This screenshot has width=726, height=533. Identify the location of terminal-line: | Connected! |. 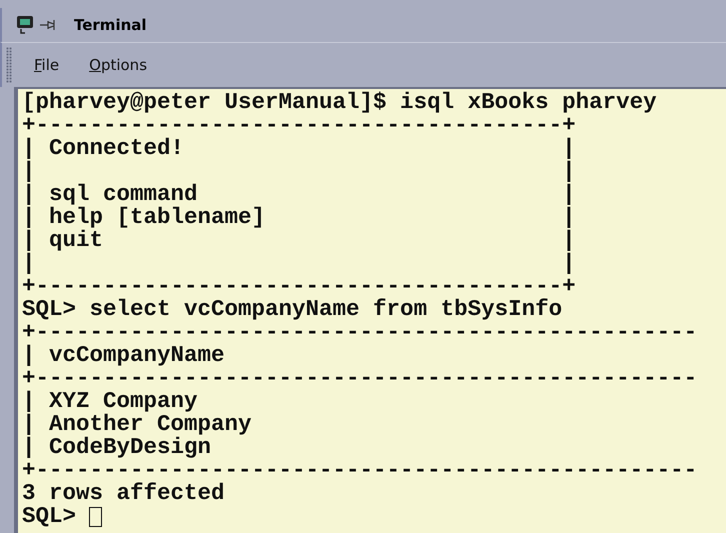
(299, 148).